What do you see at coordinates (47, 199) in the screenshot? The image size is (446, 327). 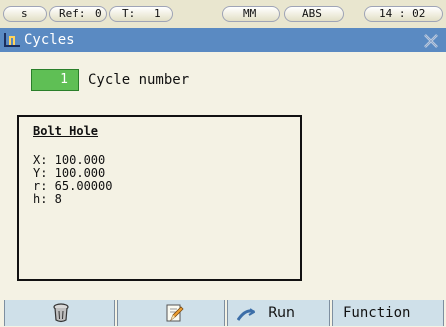 I see `param-h: h: 8` at bounding box center [47, 199].